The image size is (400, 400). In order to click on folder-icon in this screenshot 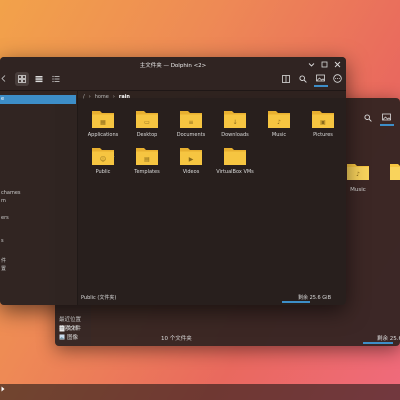, I will do `click(395, 172)`.